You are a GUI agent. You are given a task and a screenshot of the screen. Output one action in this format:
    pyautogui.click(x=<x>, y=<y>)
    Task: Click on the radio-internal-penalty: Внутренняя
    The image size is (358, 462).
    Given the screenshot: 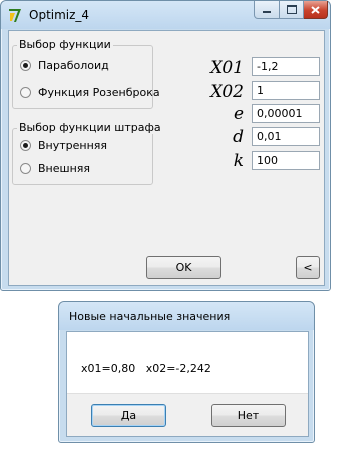 What is the action you would take?
    pyautogui.click(x=63, y=145)
    